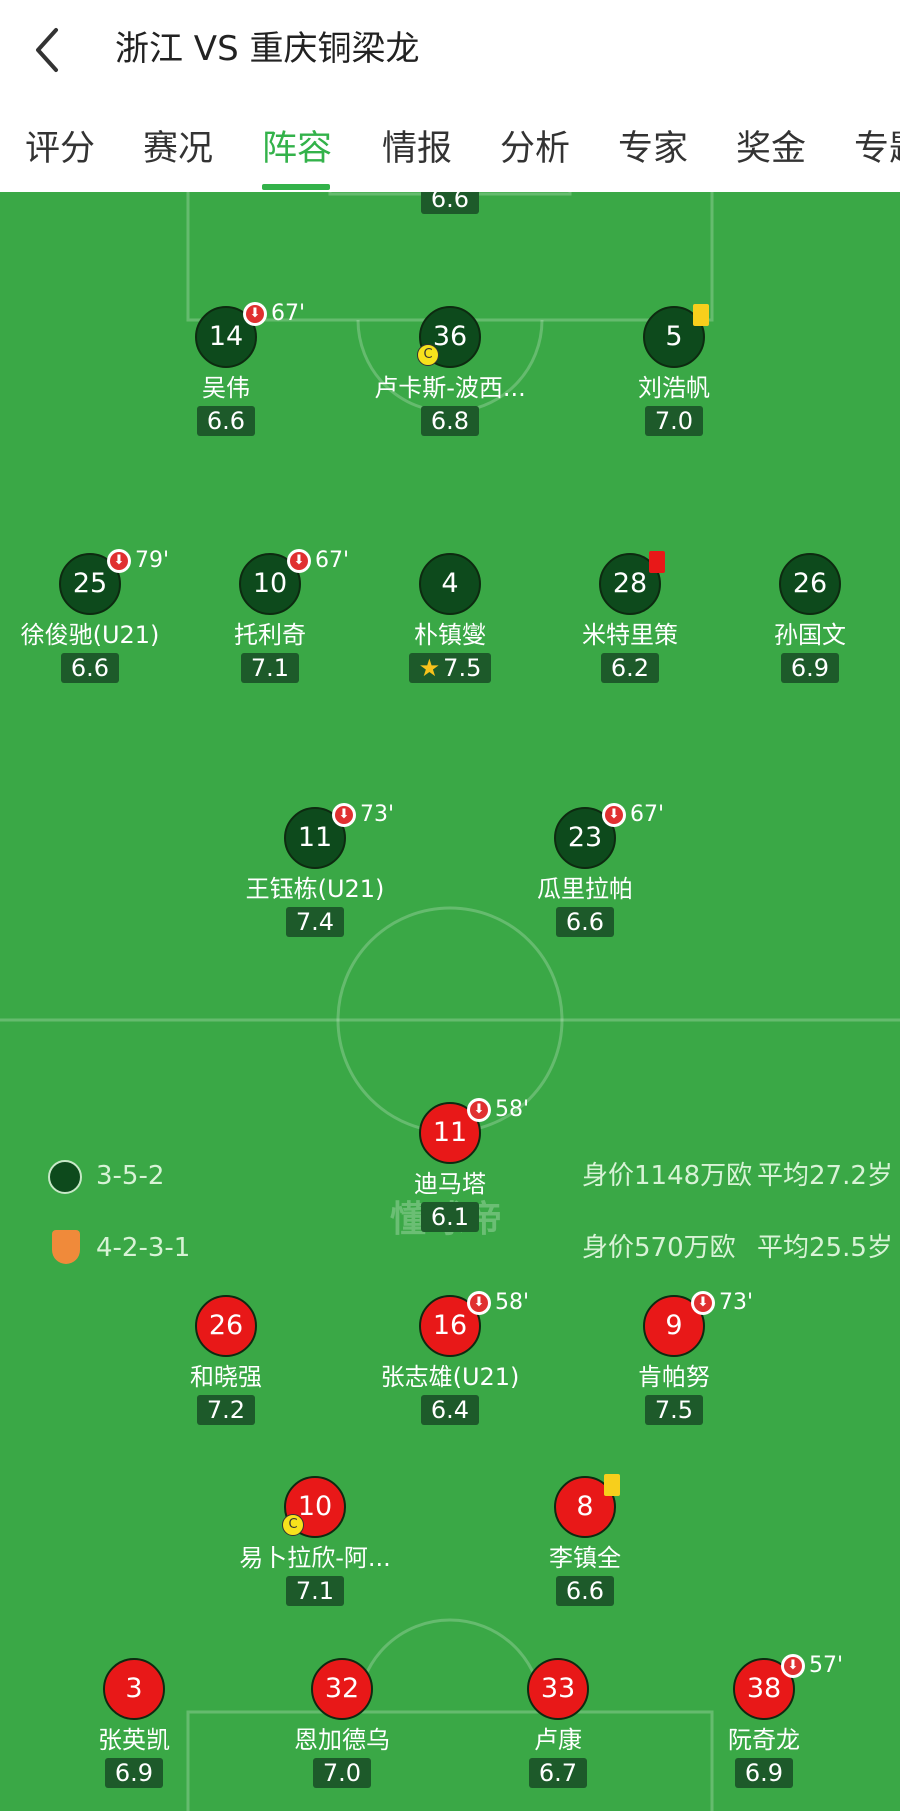  I want to click on player-card: 23 ⬇ 67' 瓜里拉帕 6.6, so click(585, 870).